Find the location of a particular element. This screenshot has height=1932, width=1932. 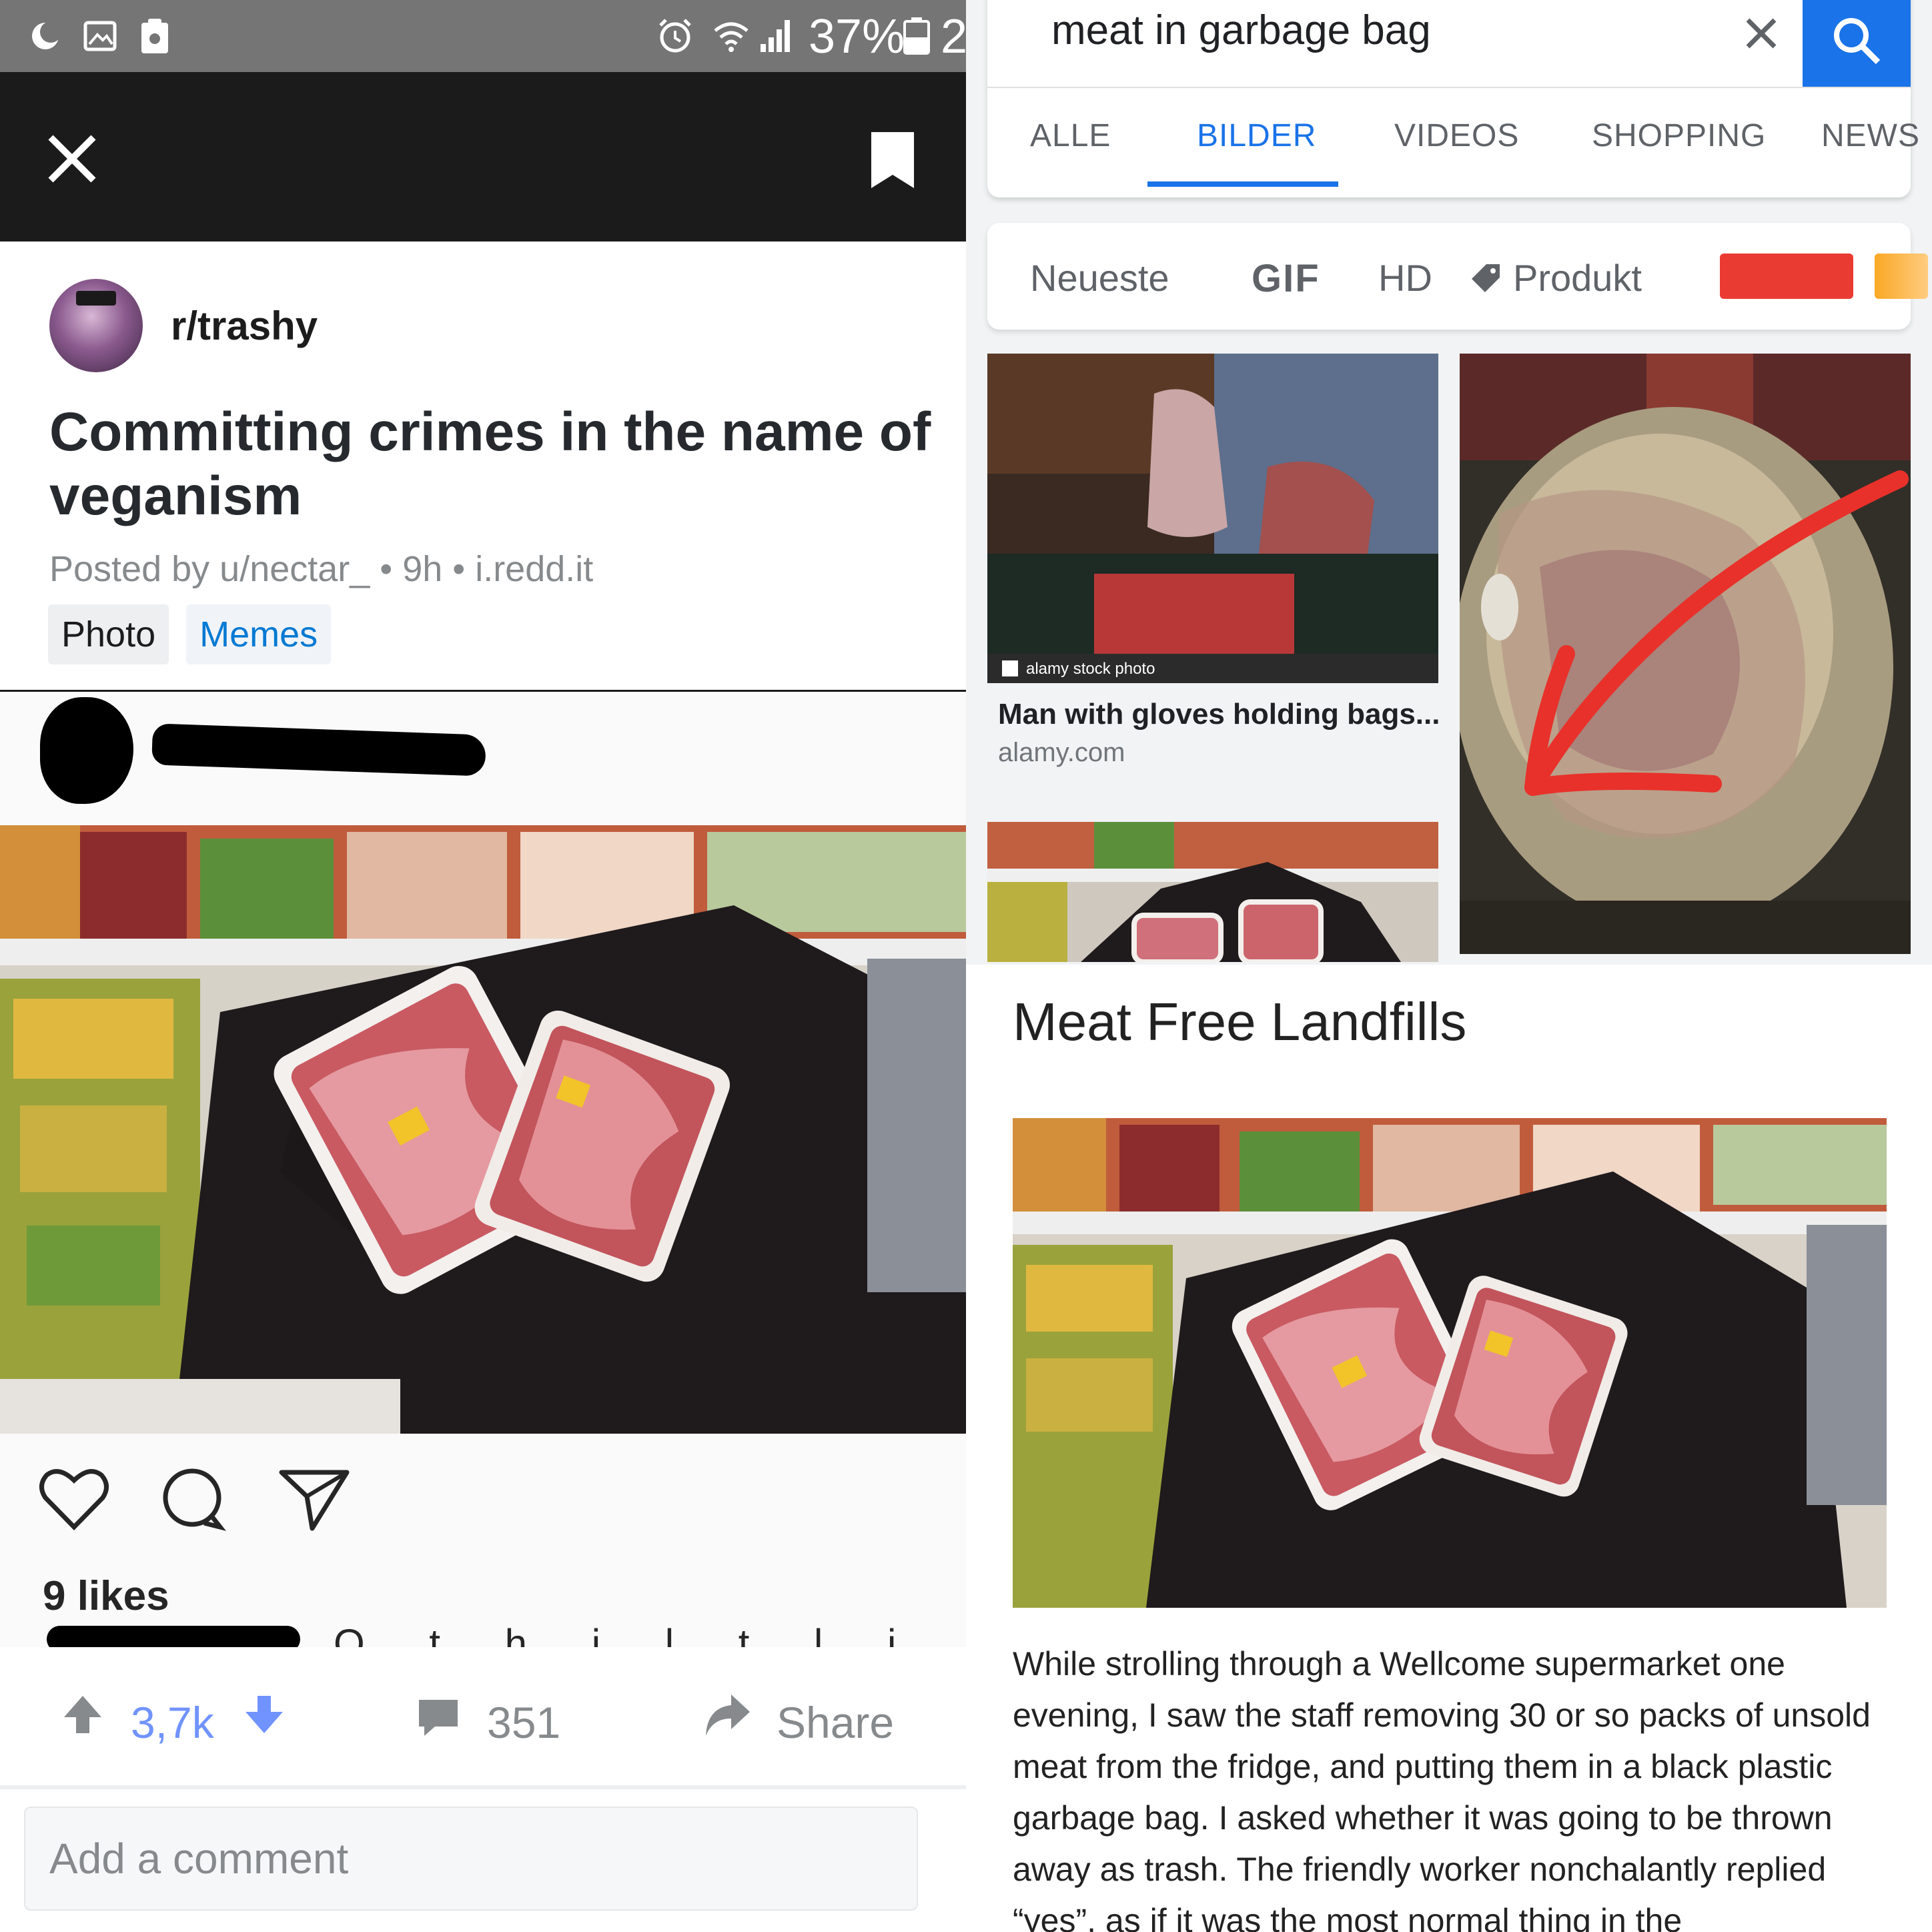

flair-list: Photo Memes is located at coordinates (190, 634).